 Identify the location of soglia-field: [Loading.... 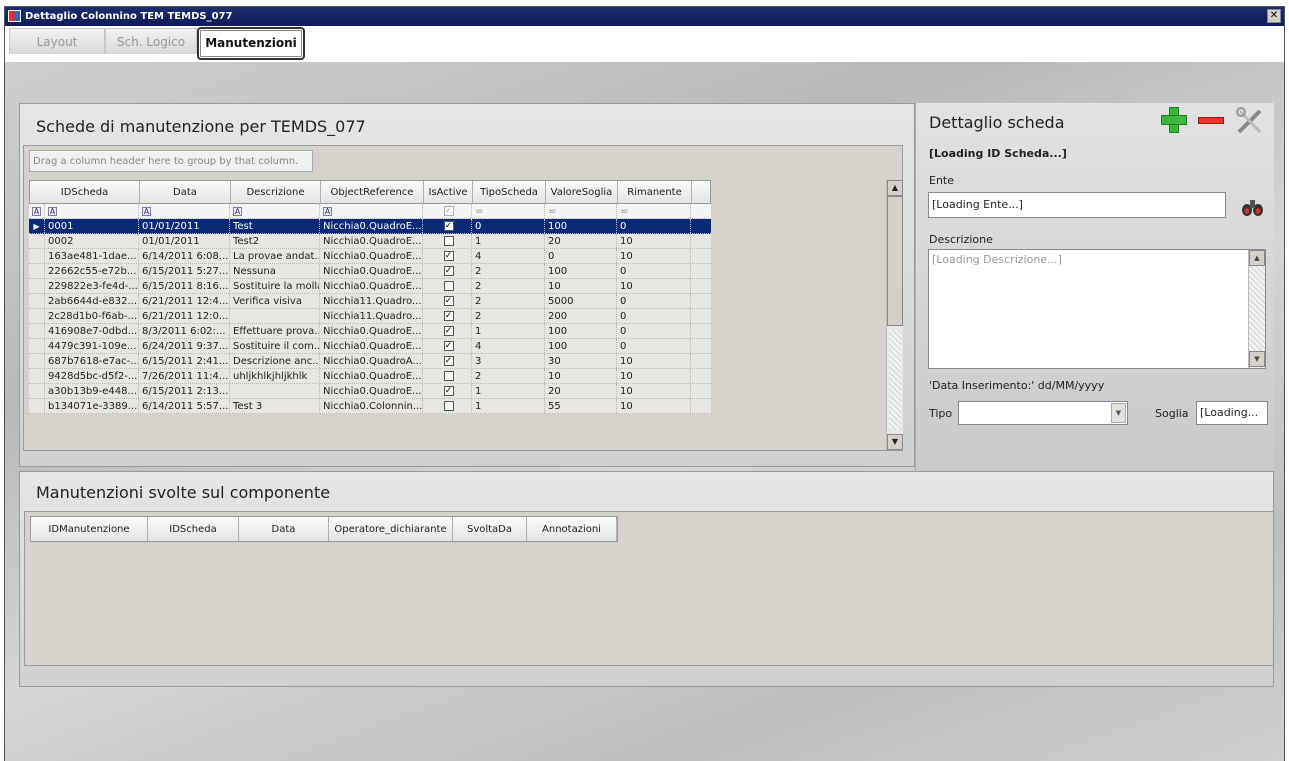
(1232, 413).